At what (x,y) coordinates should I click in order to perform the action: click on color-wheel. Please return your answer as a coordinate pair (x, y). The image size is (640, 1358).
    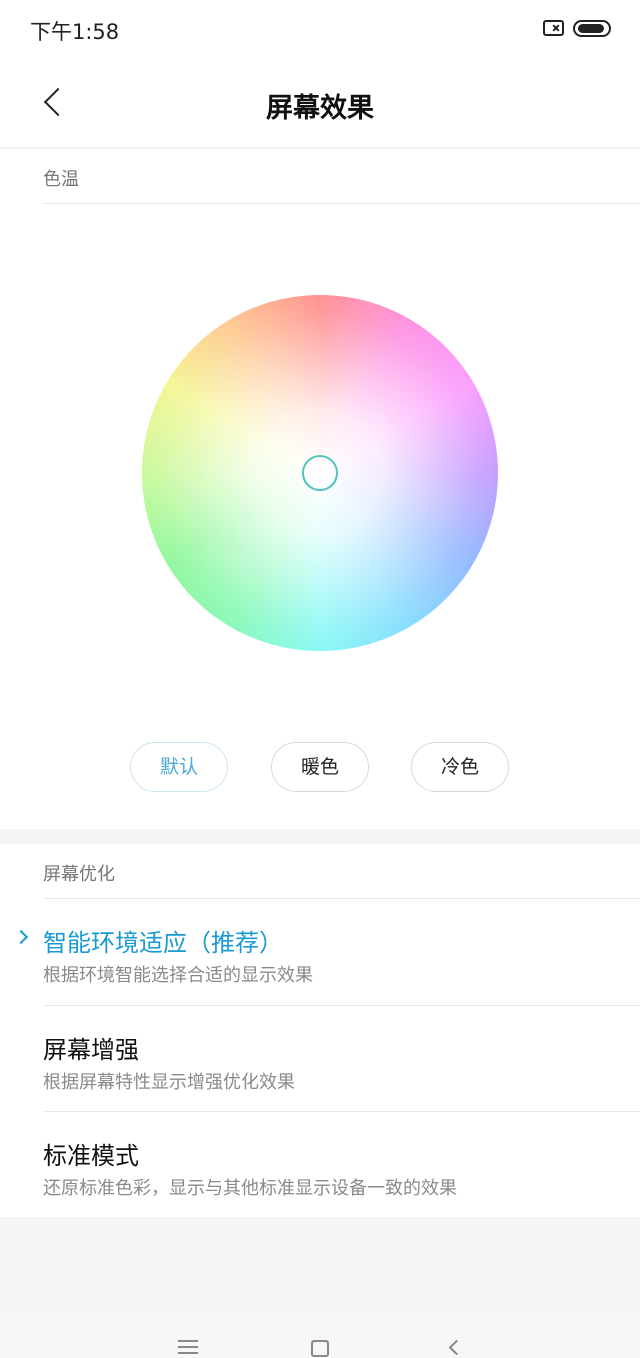
    Looking at the image, I should click on (320, 473).